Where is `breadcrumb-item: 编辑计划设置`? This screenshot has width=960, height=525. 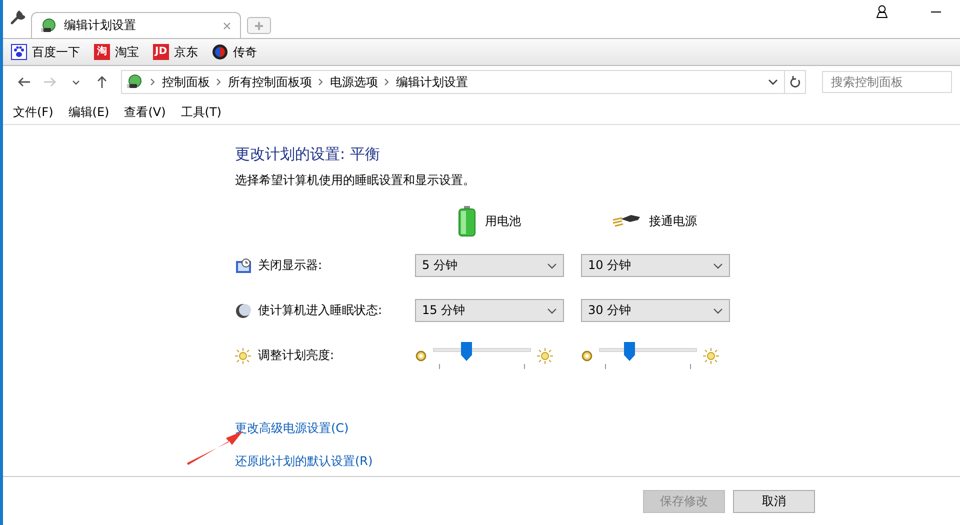
breadcrumb-item: 编辑计划设置 is located at coordinates (432, 82).